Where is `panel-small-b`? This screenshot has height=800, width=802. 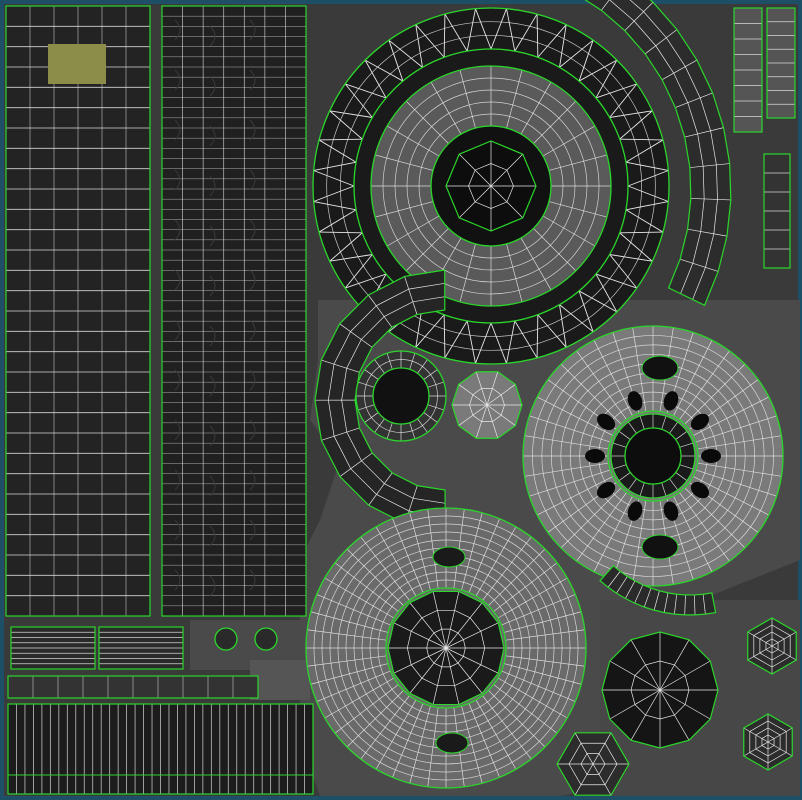
panel-small-b is located at coordinates (141, 648).